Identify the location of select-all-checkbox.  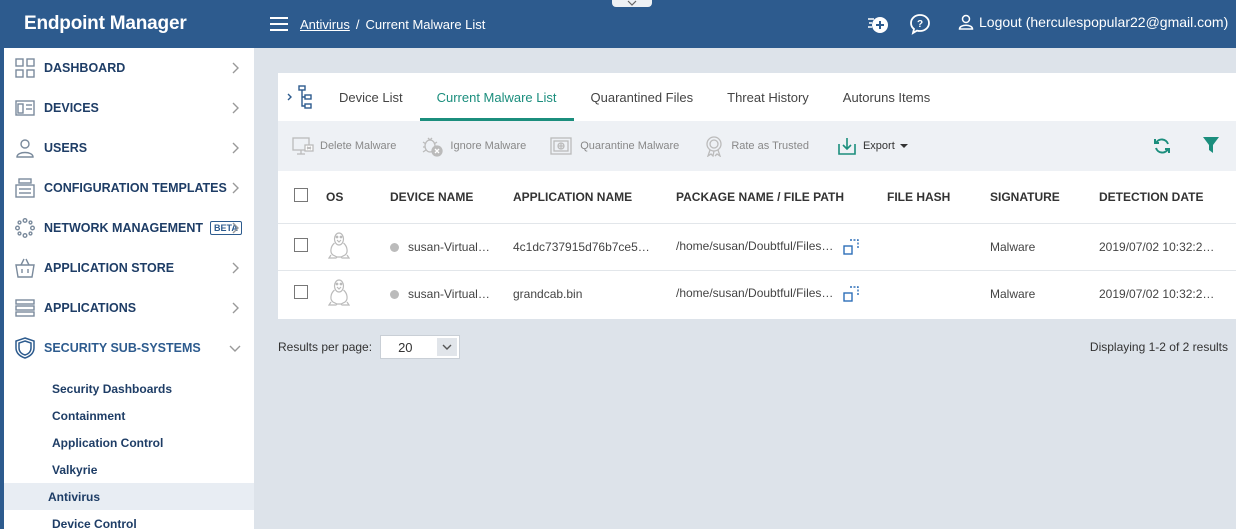
(301, 195).